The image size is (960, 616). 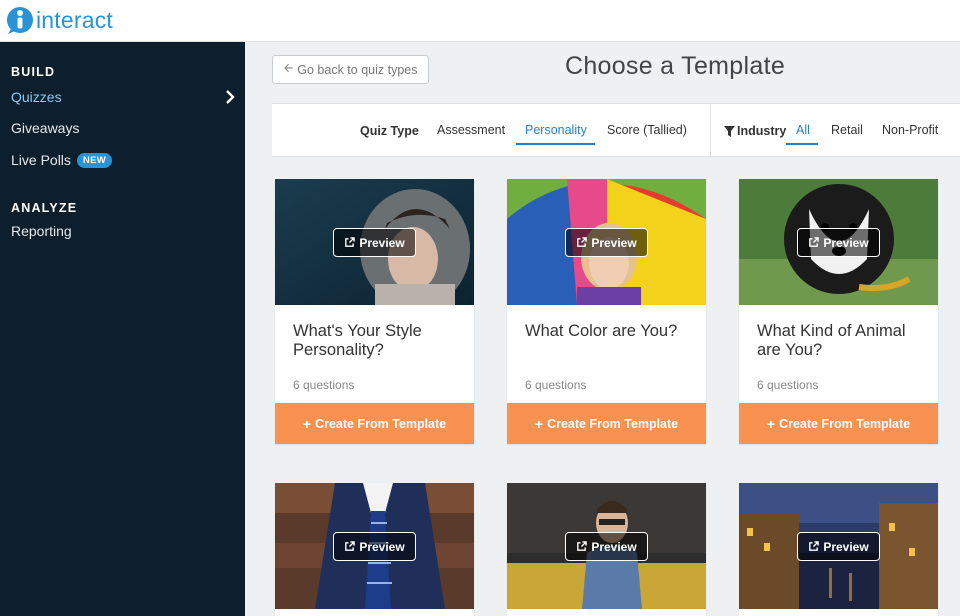 What do you see at coordinates (75, 19) in the screenshot?
I see `brand-name: interact` at bounding box center [75, 19].